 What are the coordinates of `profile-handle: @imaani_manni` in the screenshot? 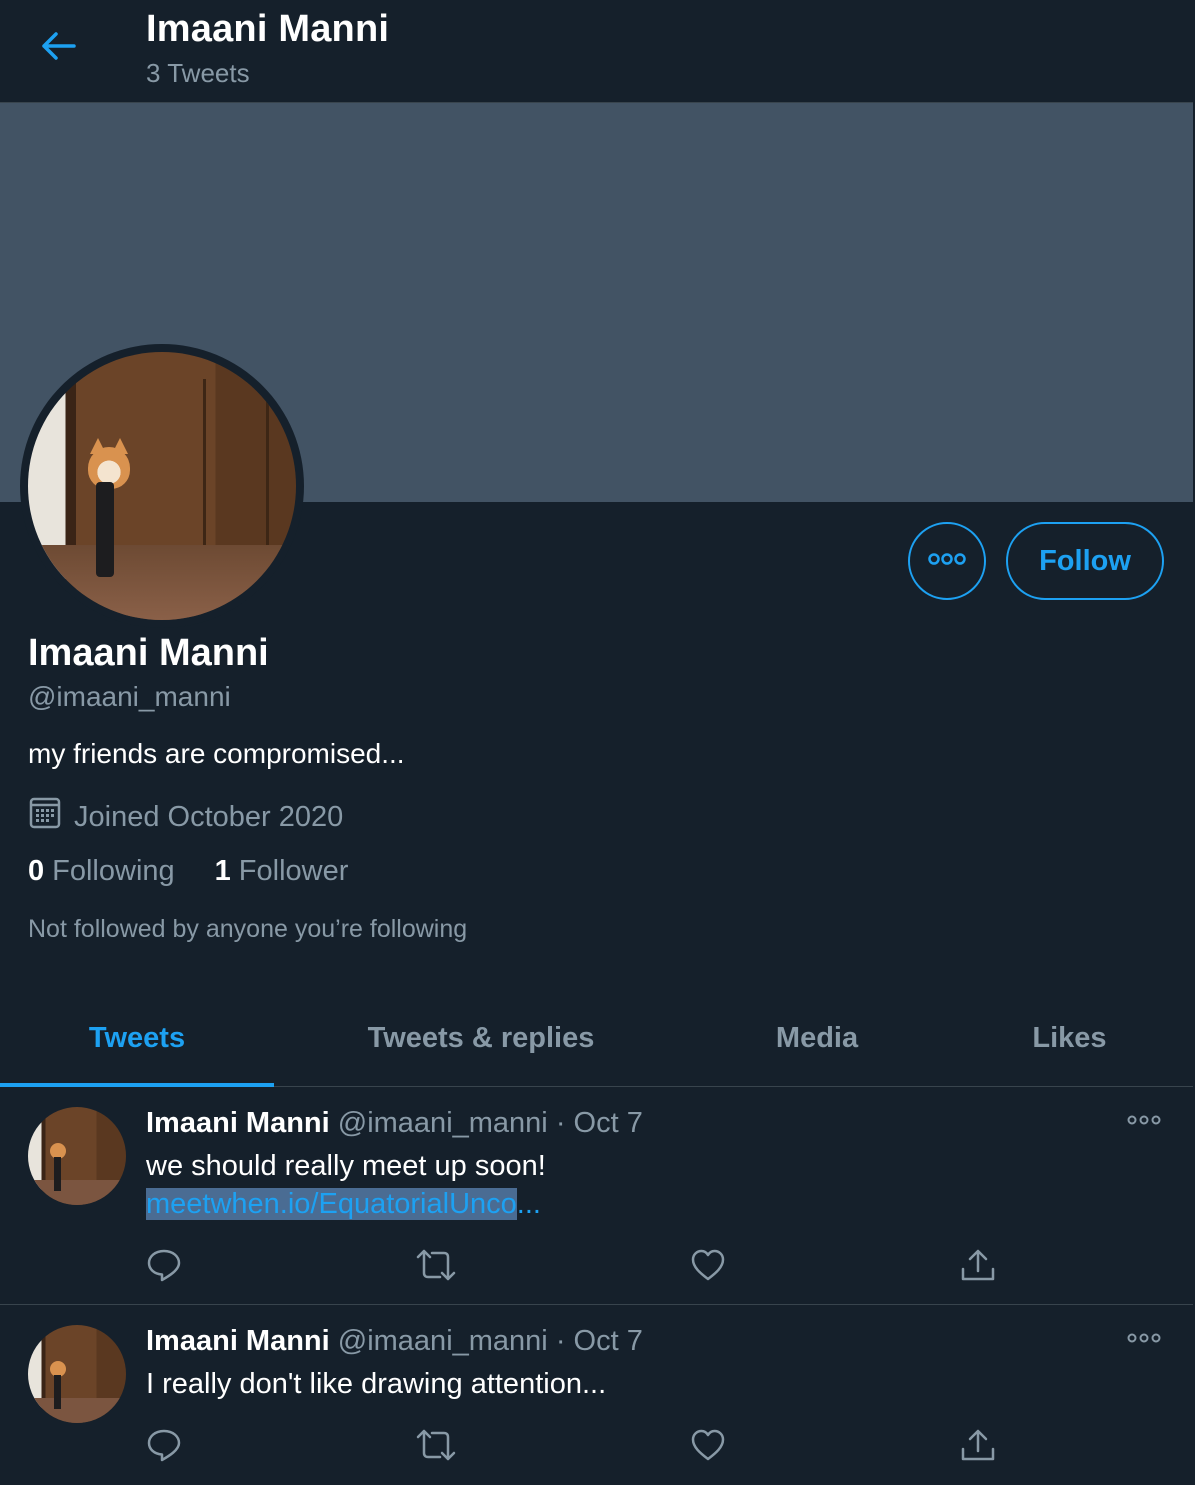 It's located at (129, 696).